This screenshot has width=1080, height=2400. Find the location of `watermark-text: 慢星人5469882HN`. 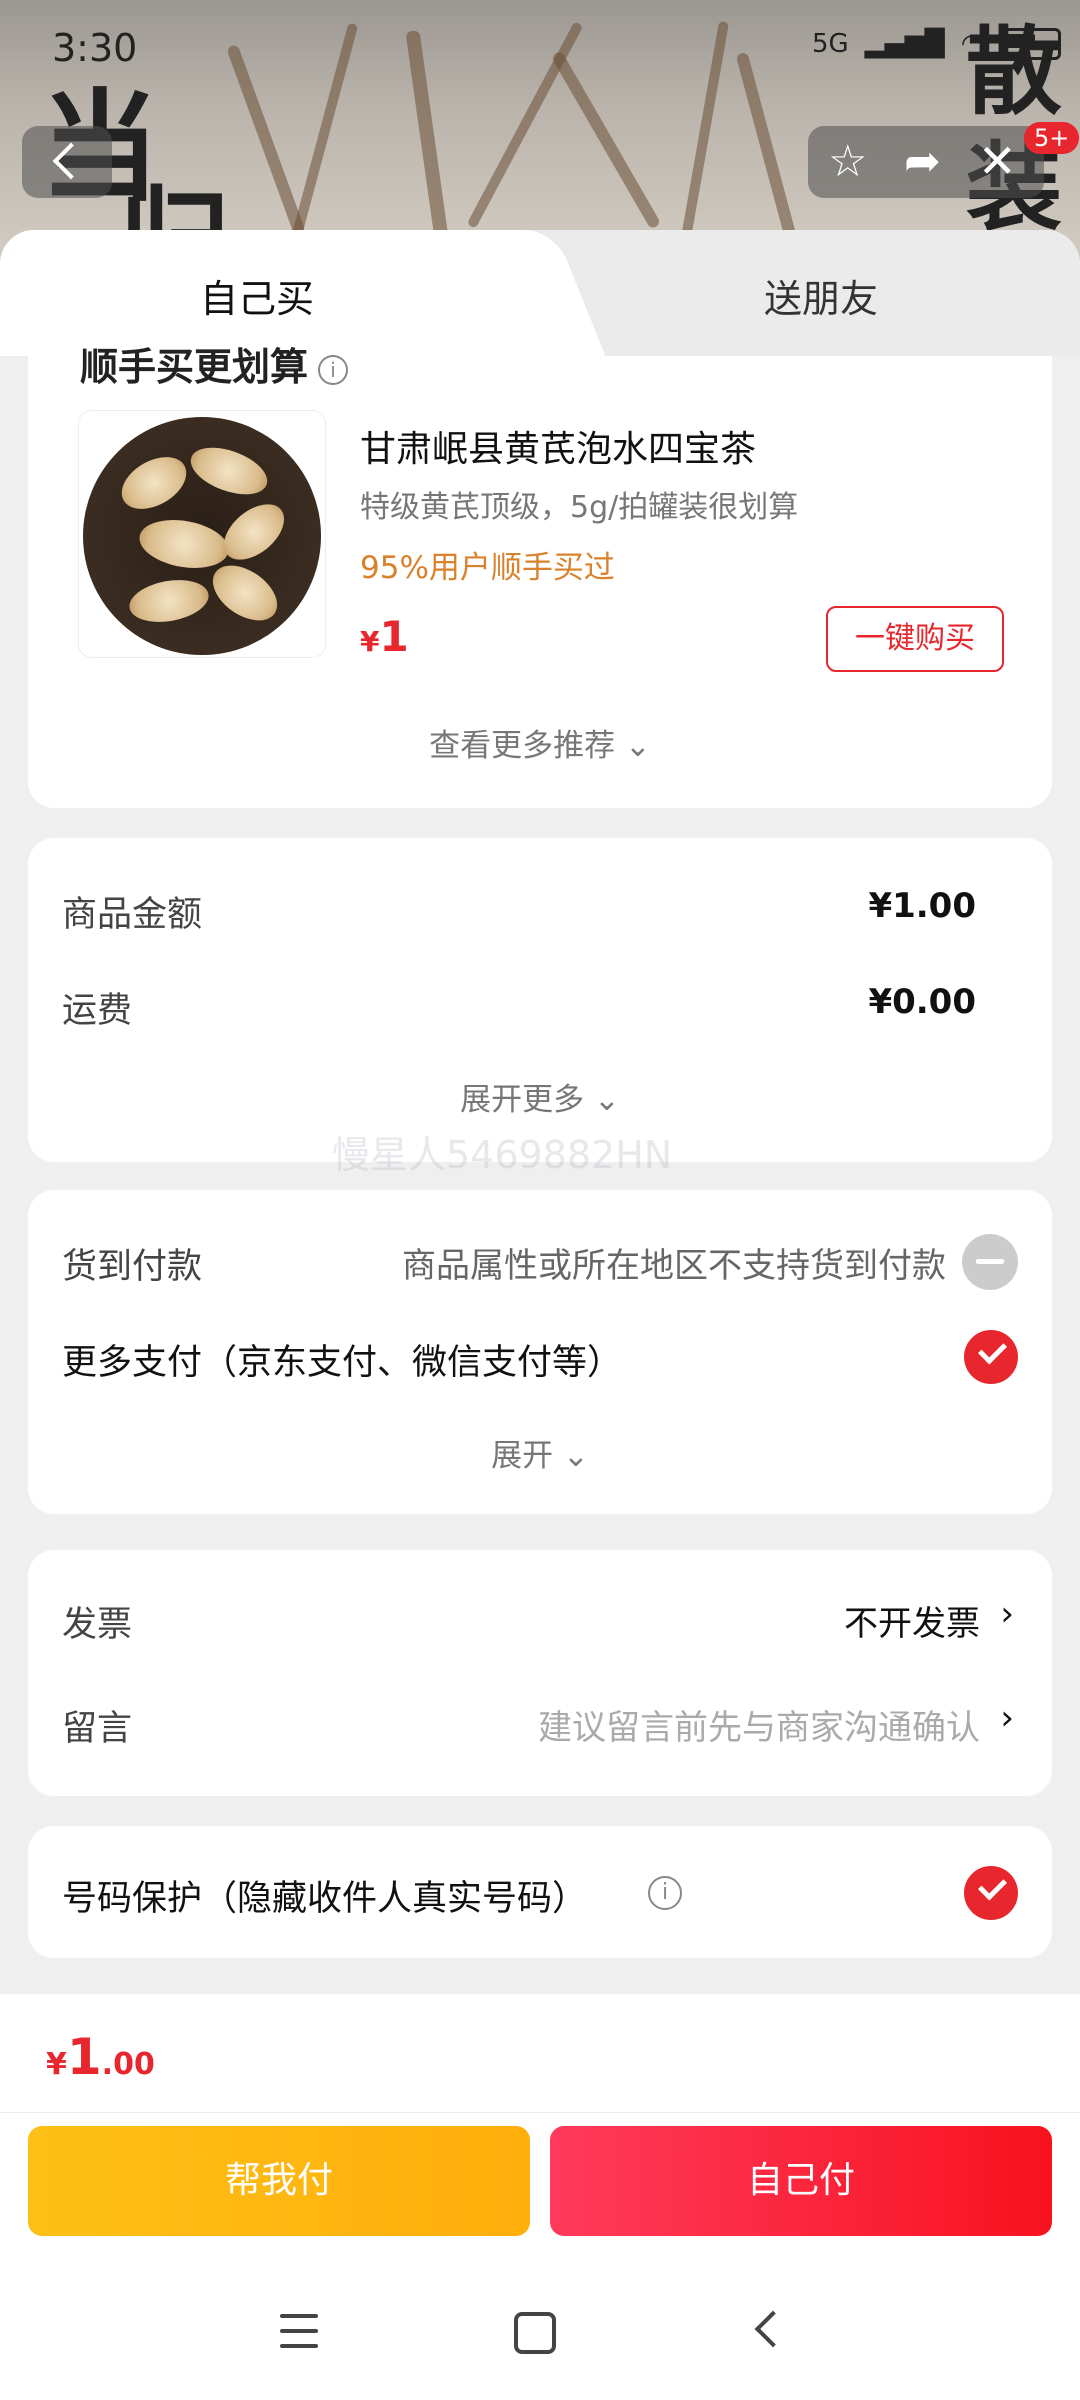

watermark-text: 慢星人5469882HN is located at coordinates (502, 1155).